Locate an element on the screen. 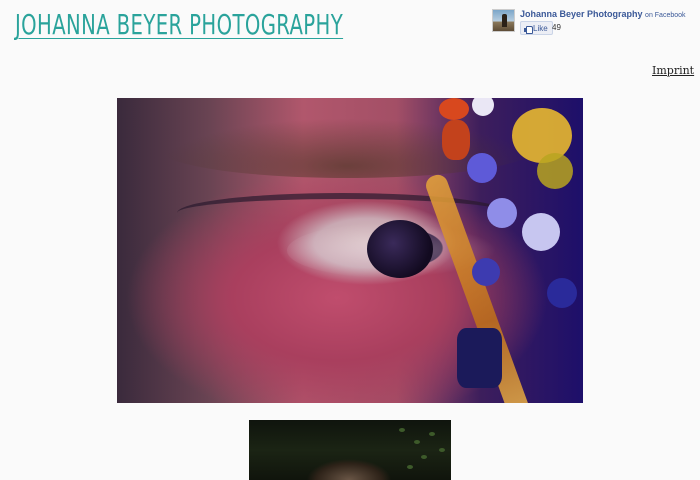 This screenshot has height=480, width=700. portrait-photo is located at coordinates (350, 450).